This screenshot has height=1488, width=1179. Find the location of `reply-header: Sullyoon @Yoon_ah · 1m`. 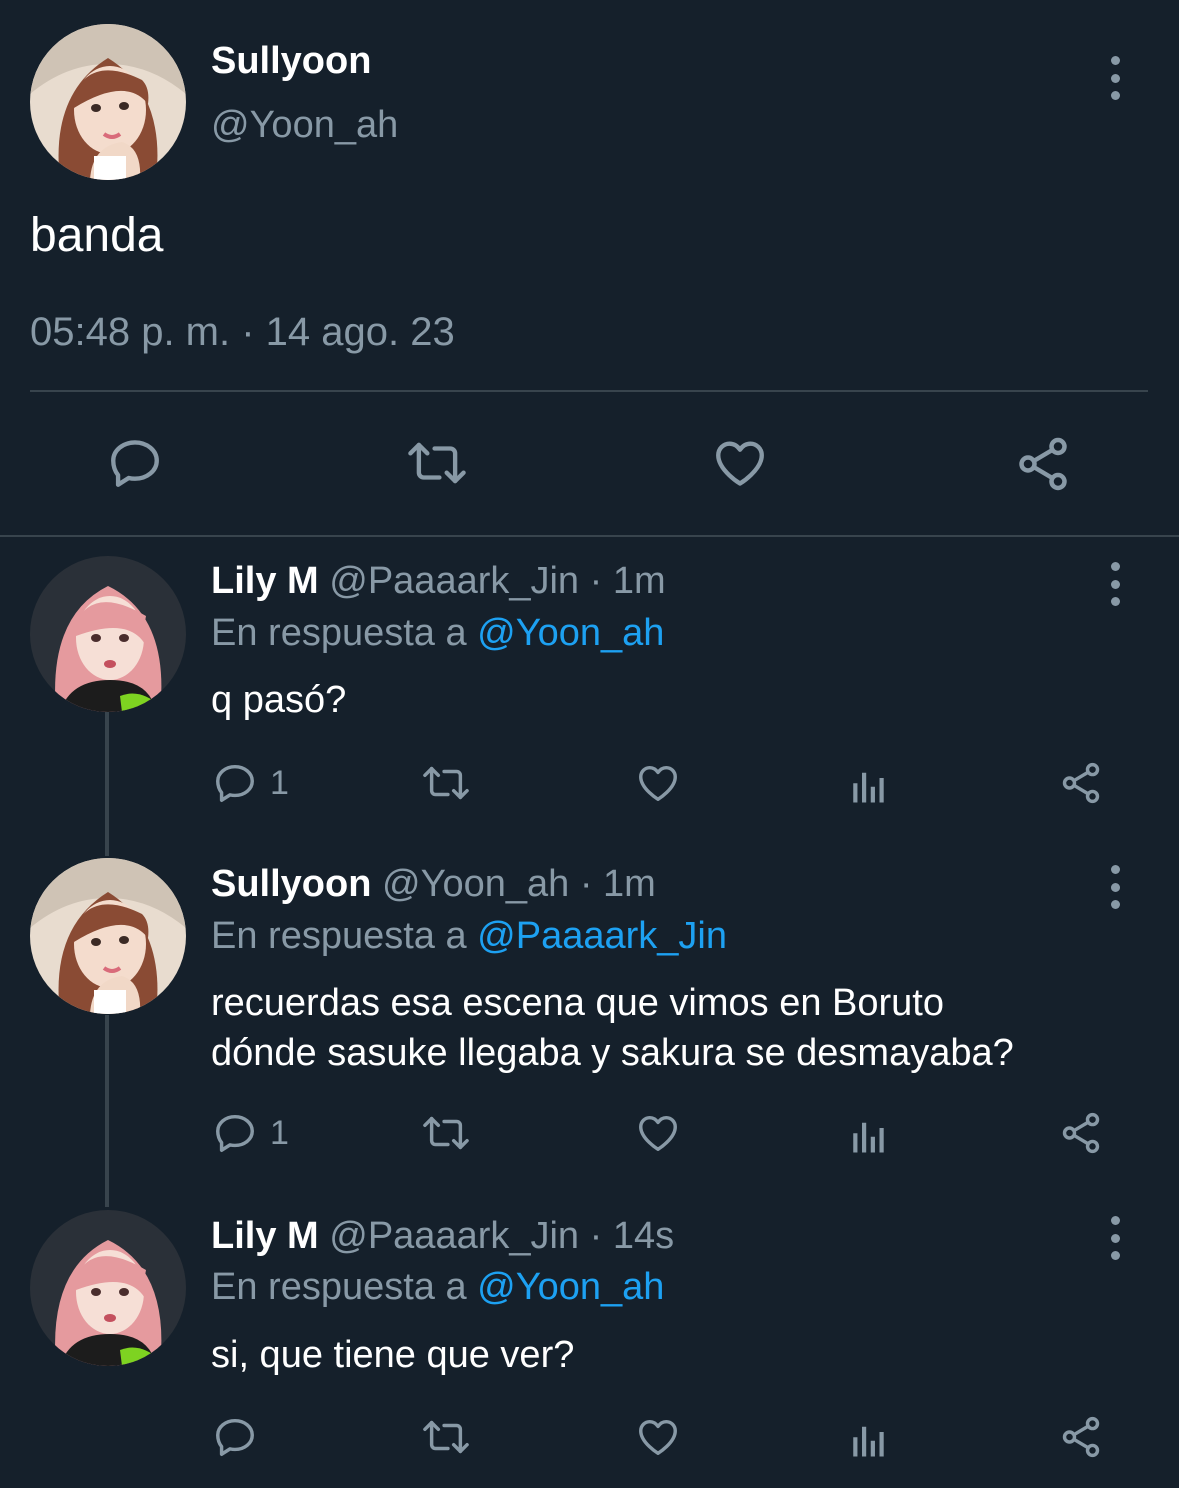

reply-header: Sullyoon @Yoon_ah · 1m is located at coordinates (433, 884).